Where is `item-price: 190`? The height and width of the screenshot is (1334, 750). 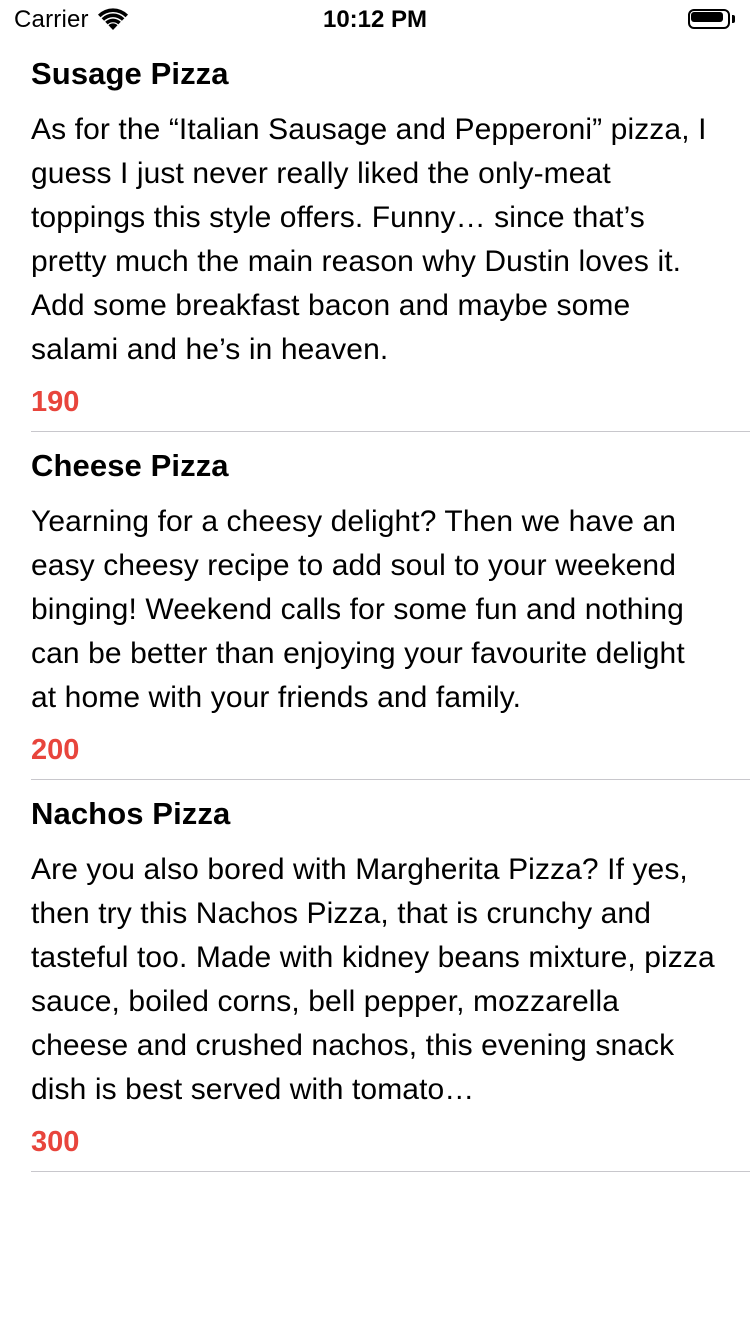 item-price: 190 is located at coordinates (55, 402).